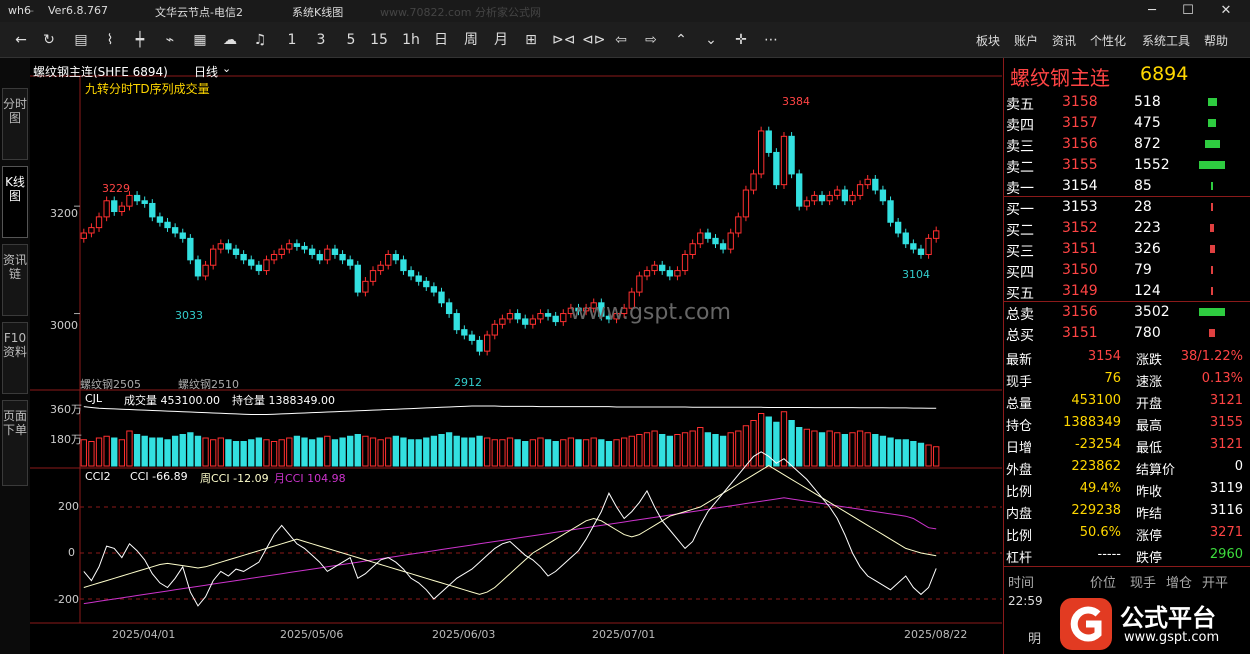 The width and height of the screenshot is (1250, 654). Describe the element at coordinates (321, 40) in the screenshot. I see `period-3: 3` at that location.